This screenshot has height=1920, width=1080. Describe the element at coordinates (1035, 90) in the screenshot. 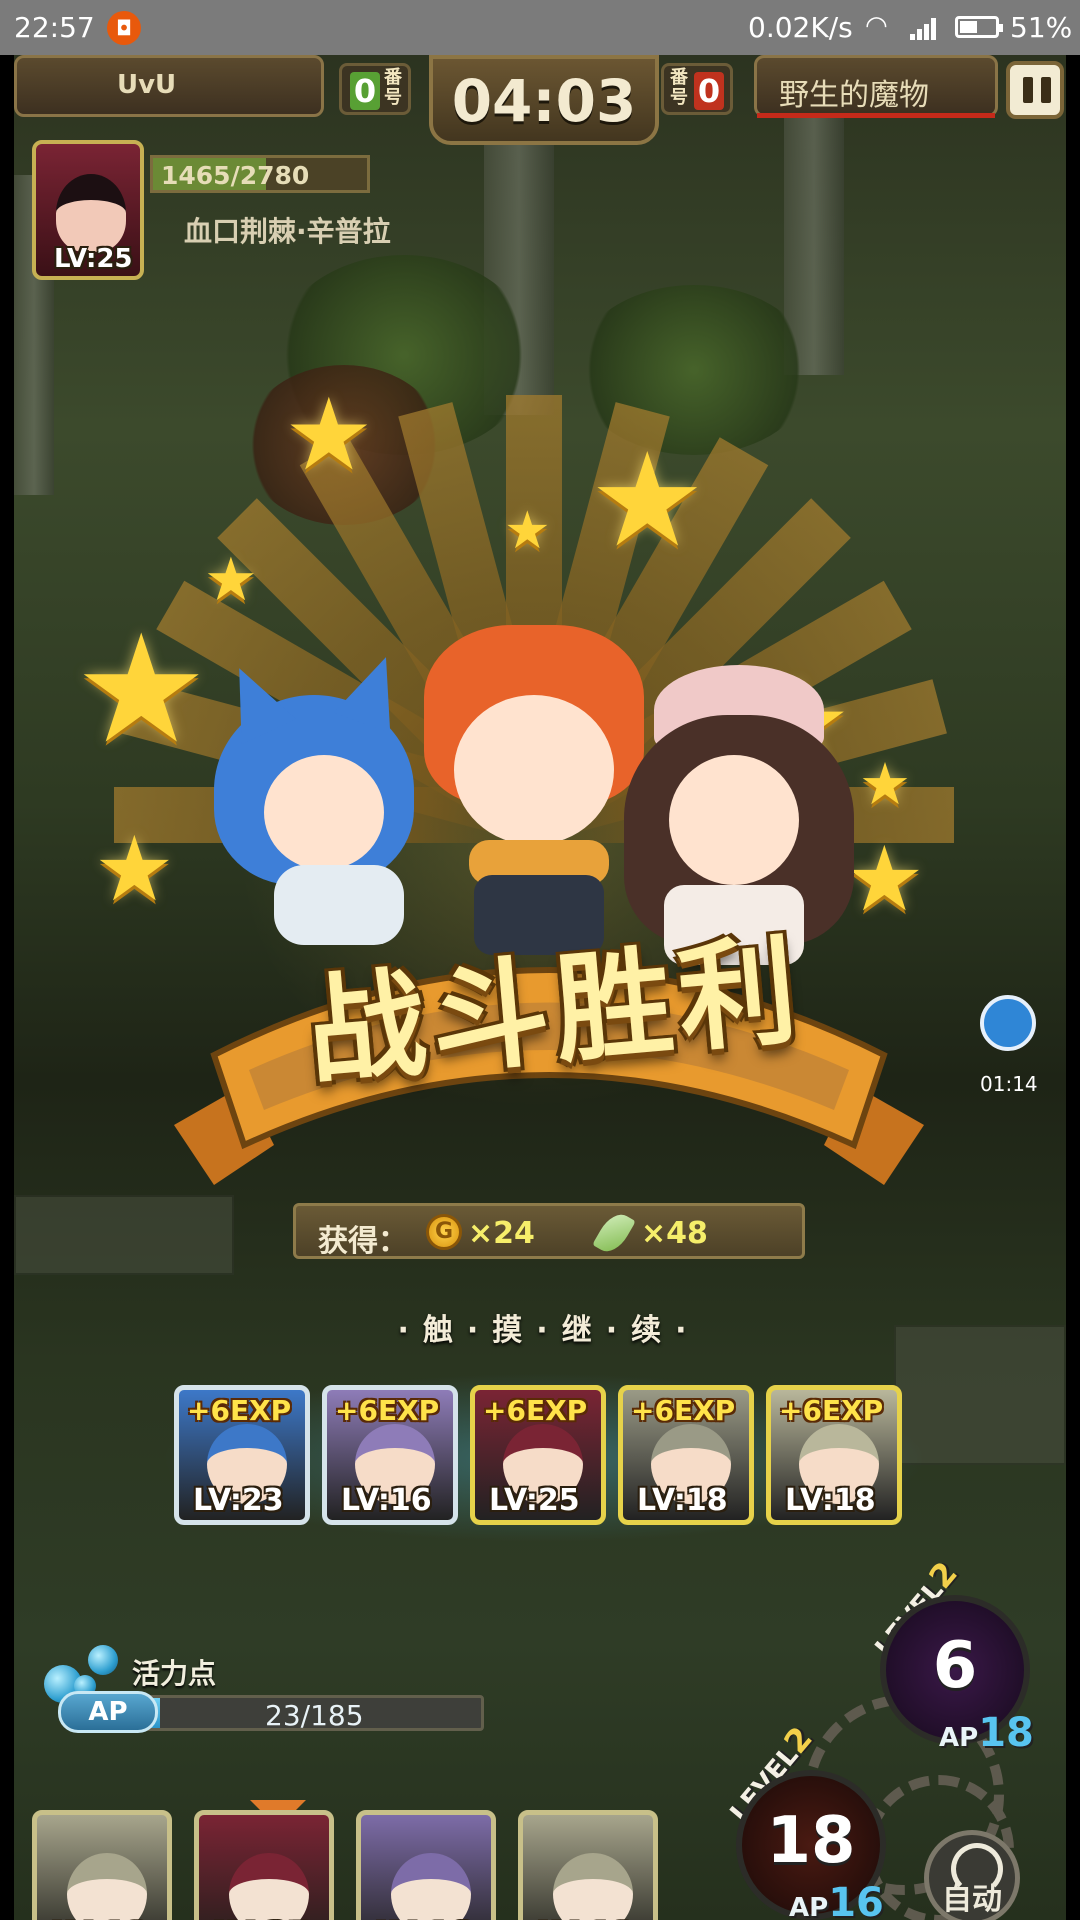

I see `pause-button` at that location.